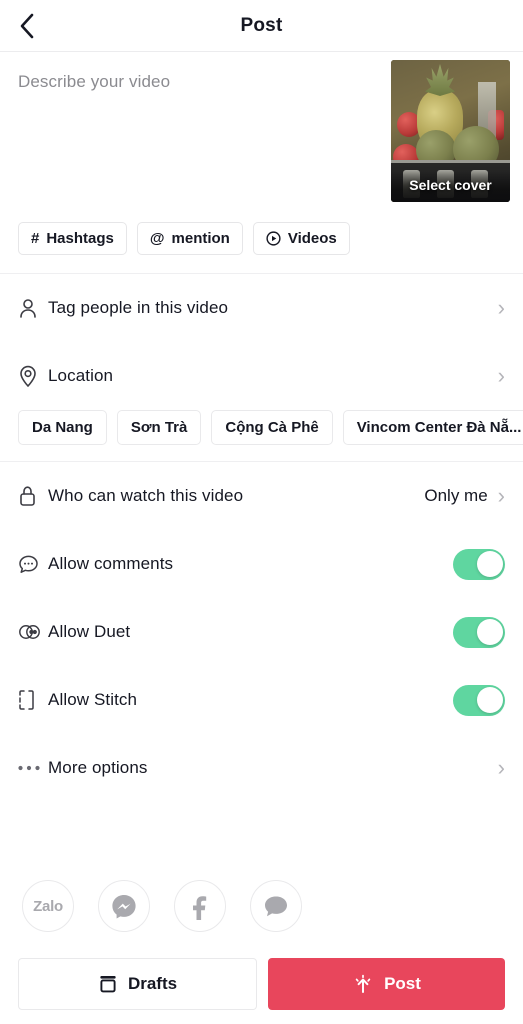  Describe the element at coordinates (80, 238) in the screenshot. I see `hashtags-chip-label: Hashtags` at that location.